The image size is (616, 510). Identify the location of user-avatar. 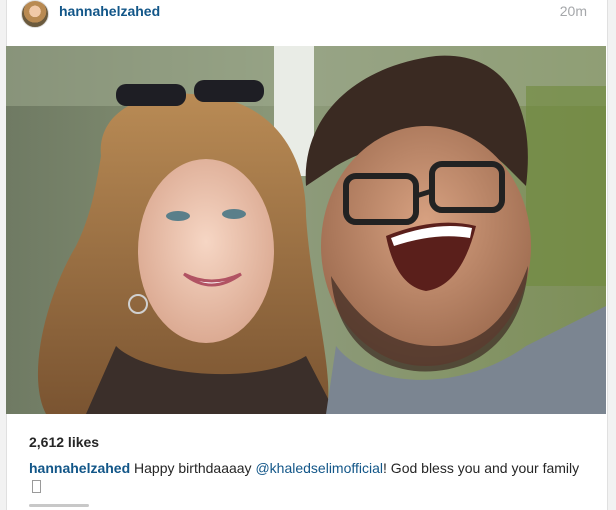
(35, 14).